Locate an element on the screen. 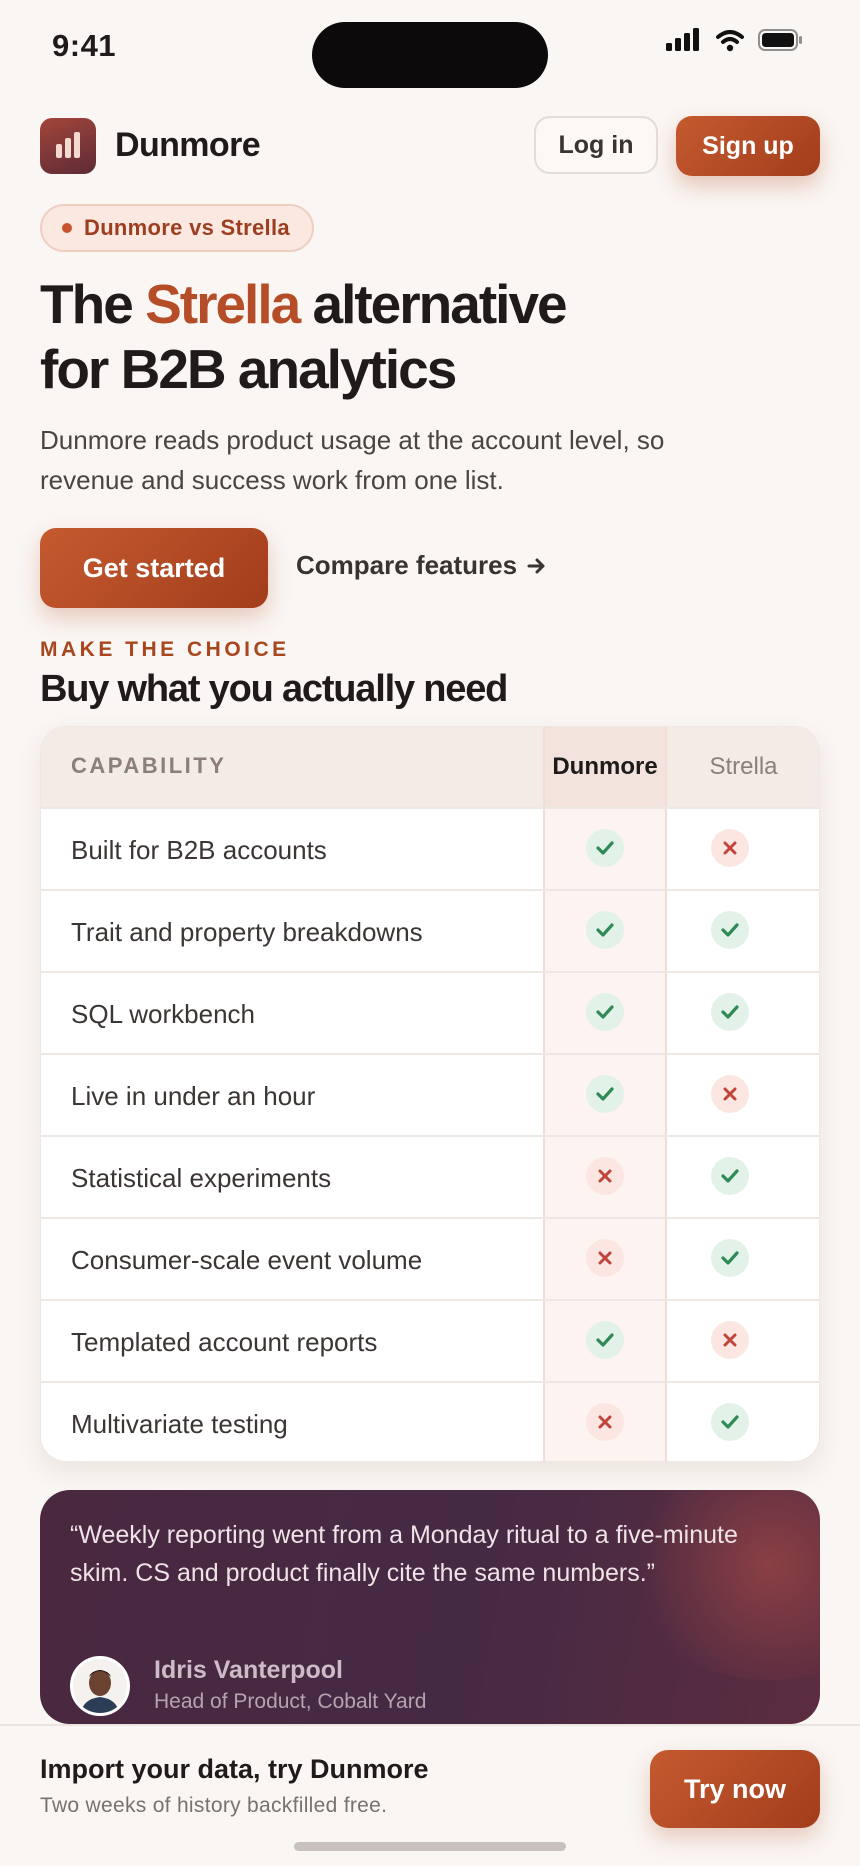 This screenshot has height=1866, width=860. login-button: Log in is located at coordinates (596, 145).